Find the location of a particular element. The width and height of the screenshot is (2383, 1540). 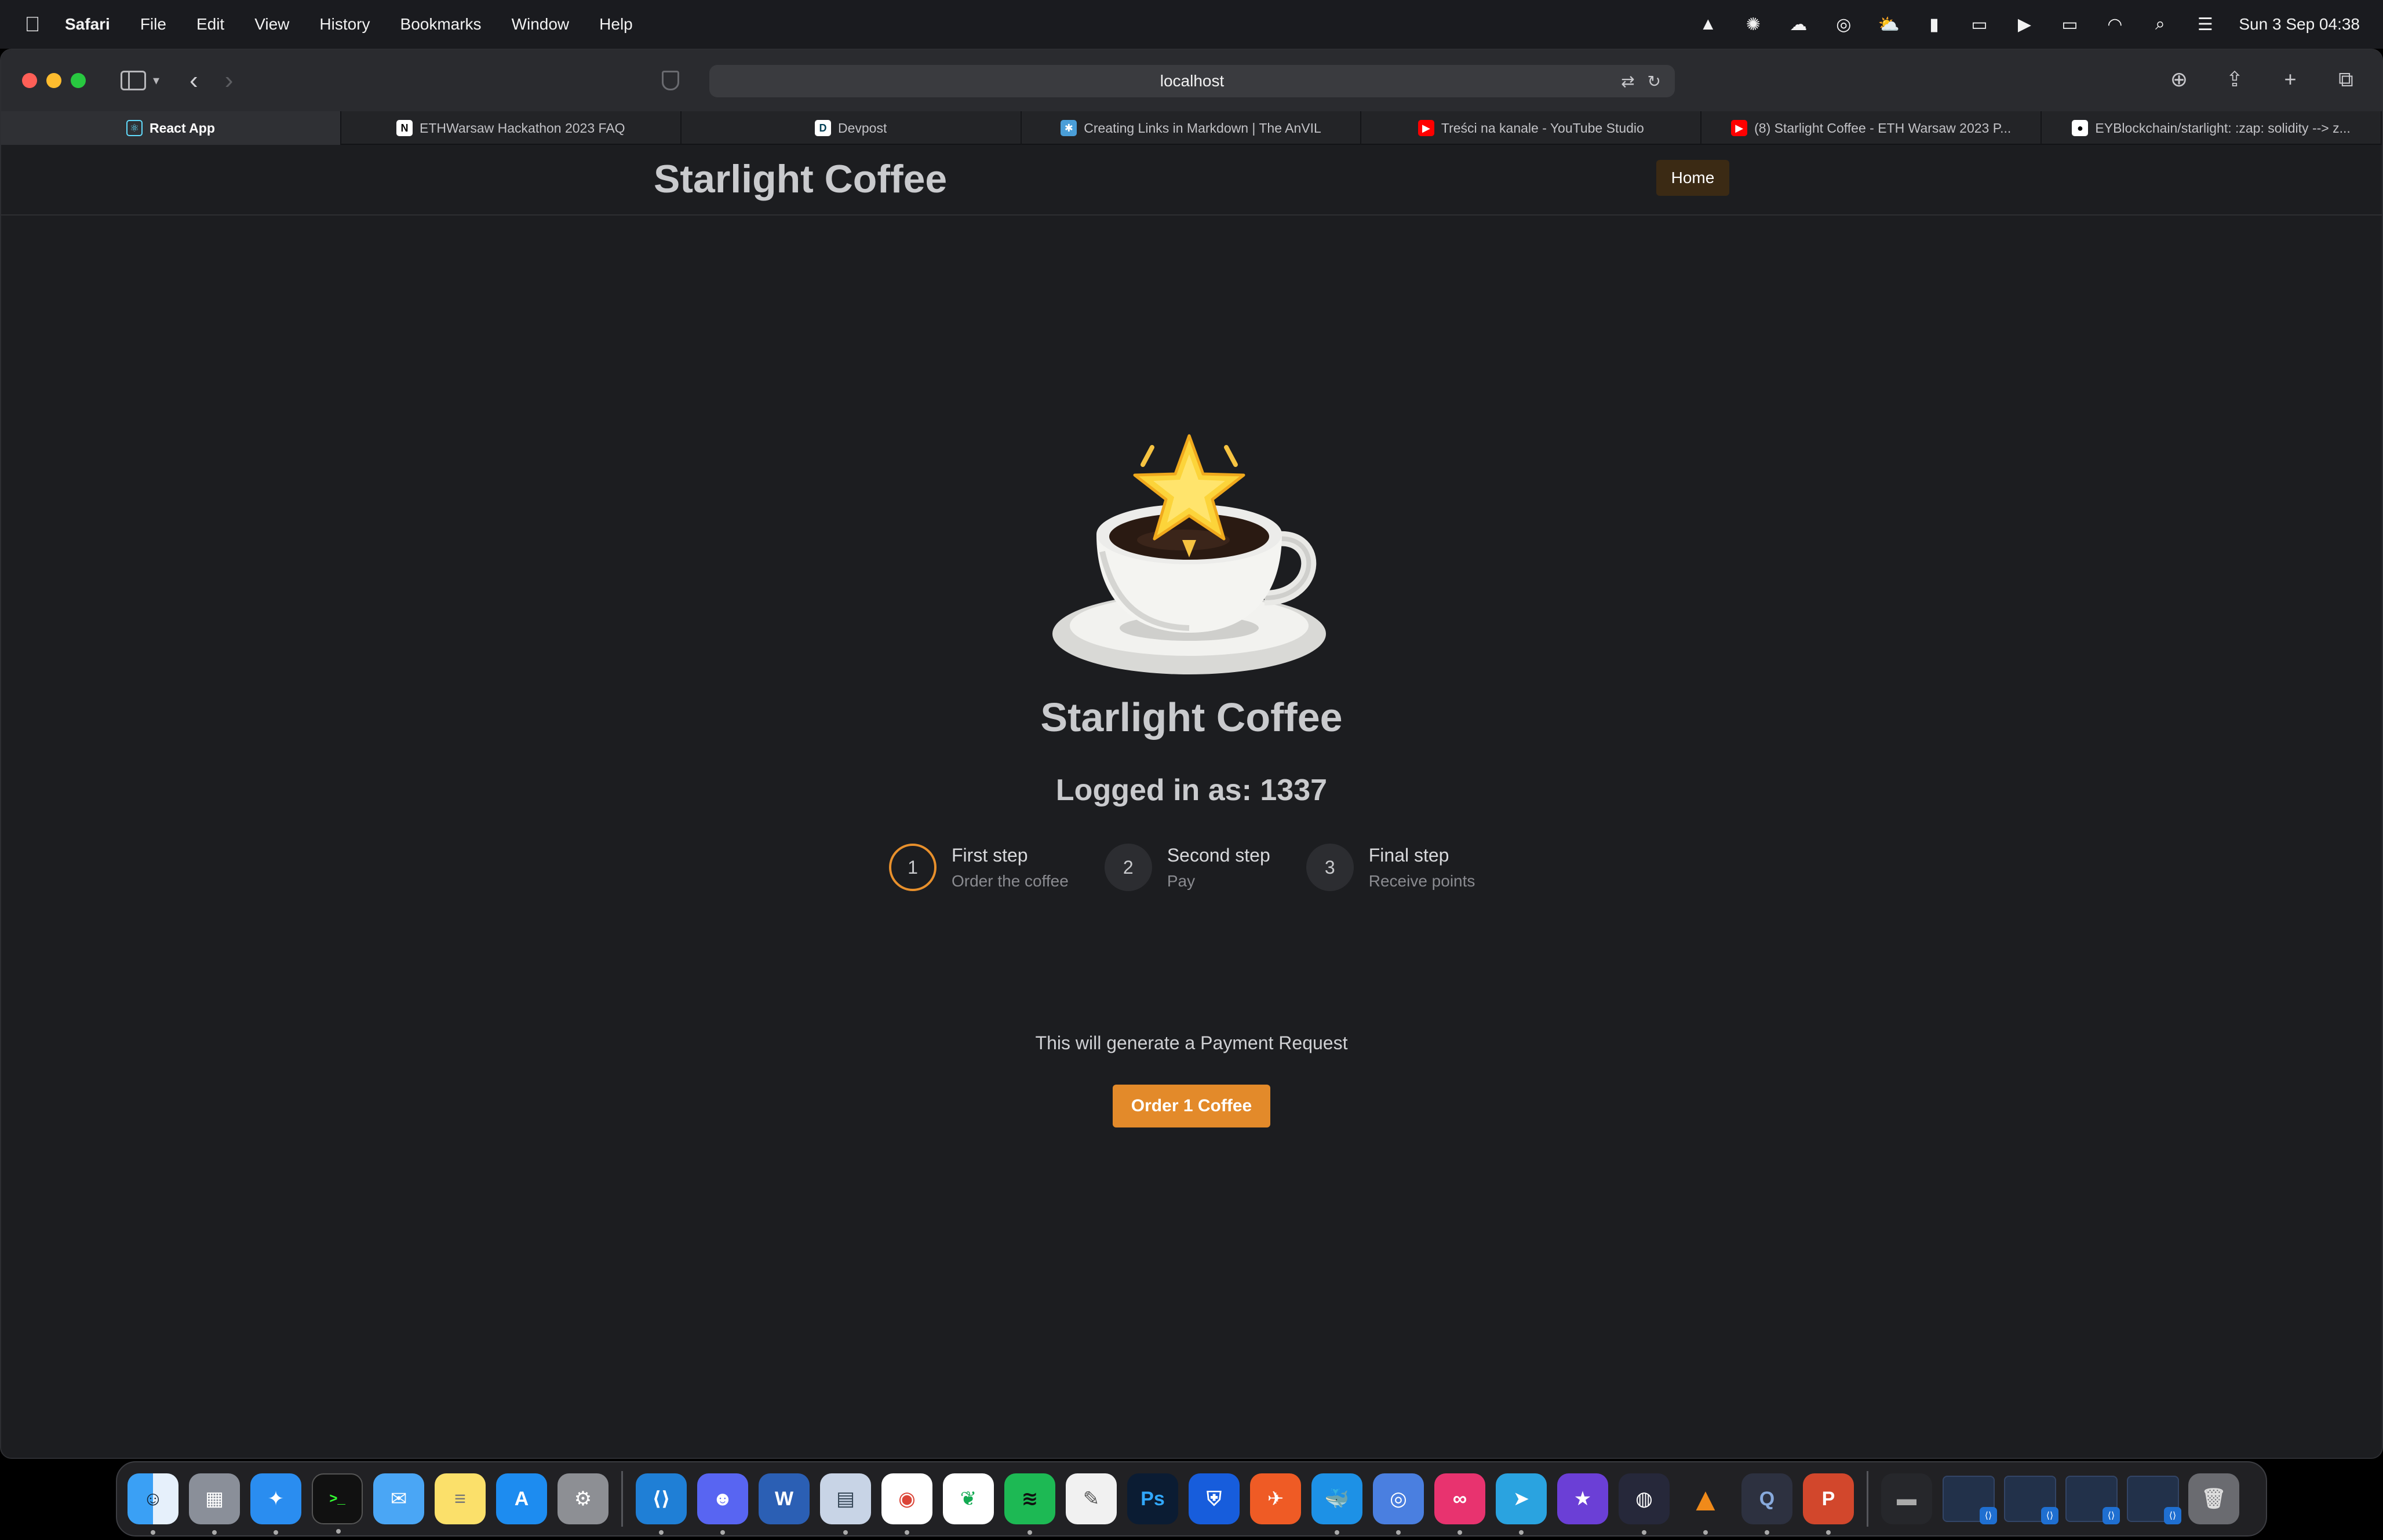

home-button: Home is located at coordinates (1693, 178).